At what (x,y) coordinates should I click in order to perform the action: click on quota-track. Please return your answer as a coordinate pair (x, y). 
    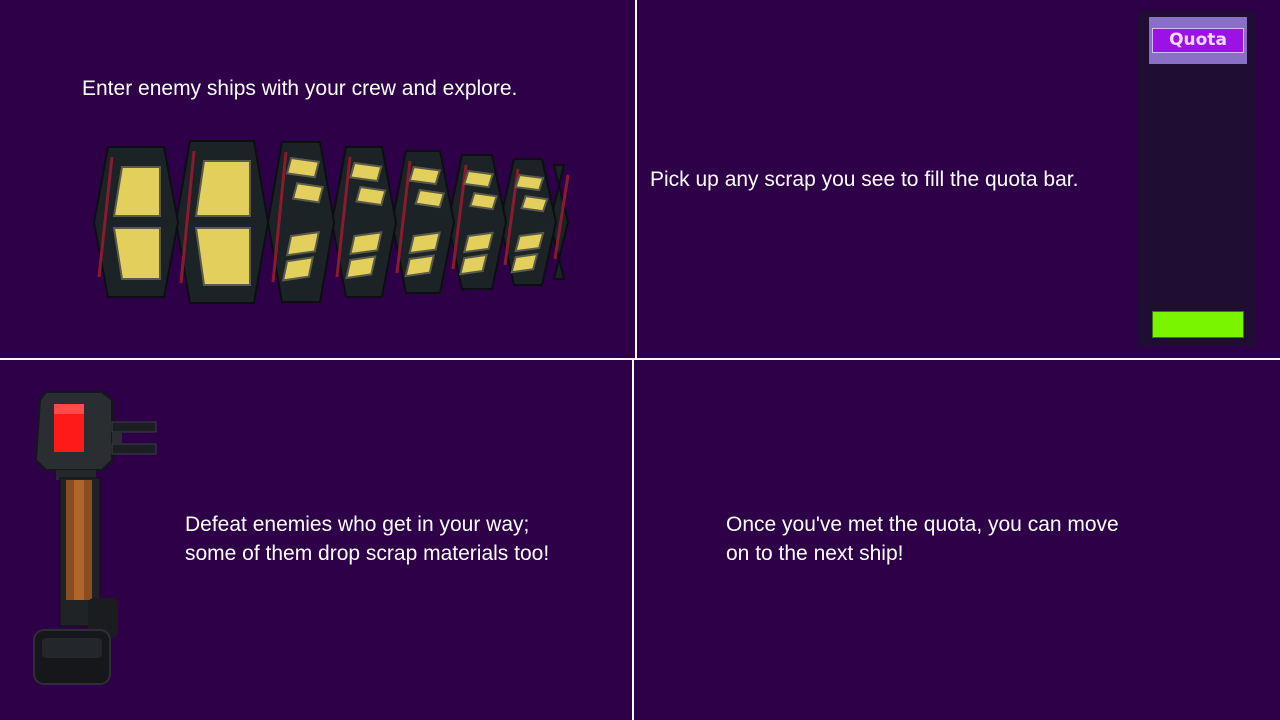
    Looking at the image, I should click on (1198, 205).